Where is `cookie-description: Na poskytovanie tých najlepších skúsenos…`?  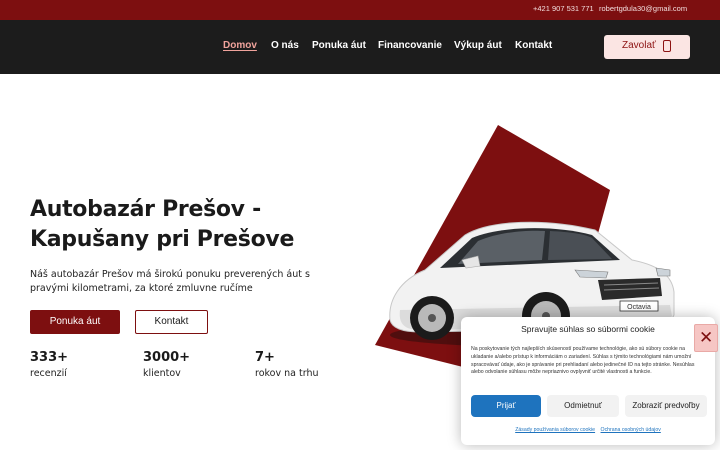 cookie-description: Na poskytovanie tých najlepších skúsenos… is located at coordinates (583, 361).